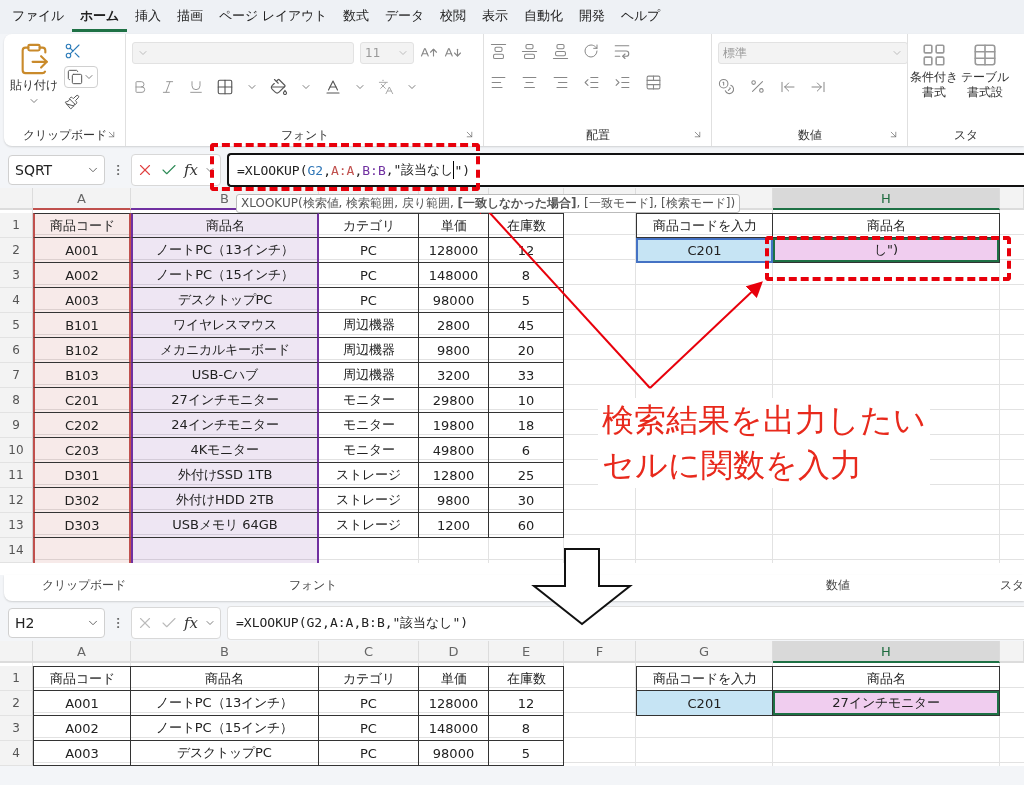 The width and height of the screenshot is (1024, 785). What do you see at coordinates (225, 475) in the screenshot?
I see `table-cell: 外付けSSD 1TB` at bounding box center [225, 475].